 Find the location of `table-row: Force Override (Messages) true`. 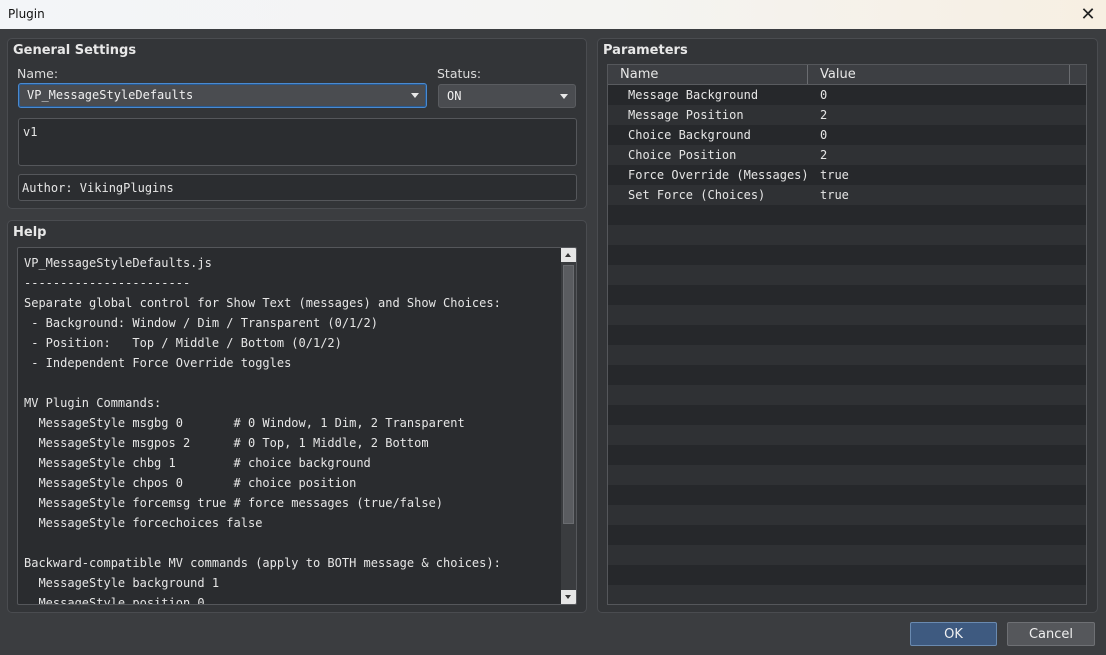

table-row: Force Override (Messages) true is located at coordinates (847, 175).